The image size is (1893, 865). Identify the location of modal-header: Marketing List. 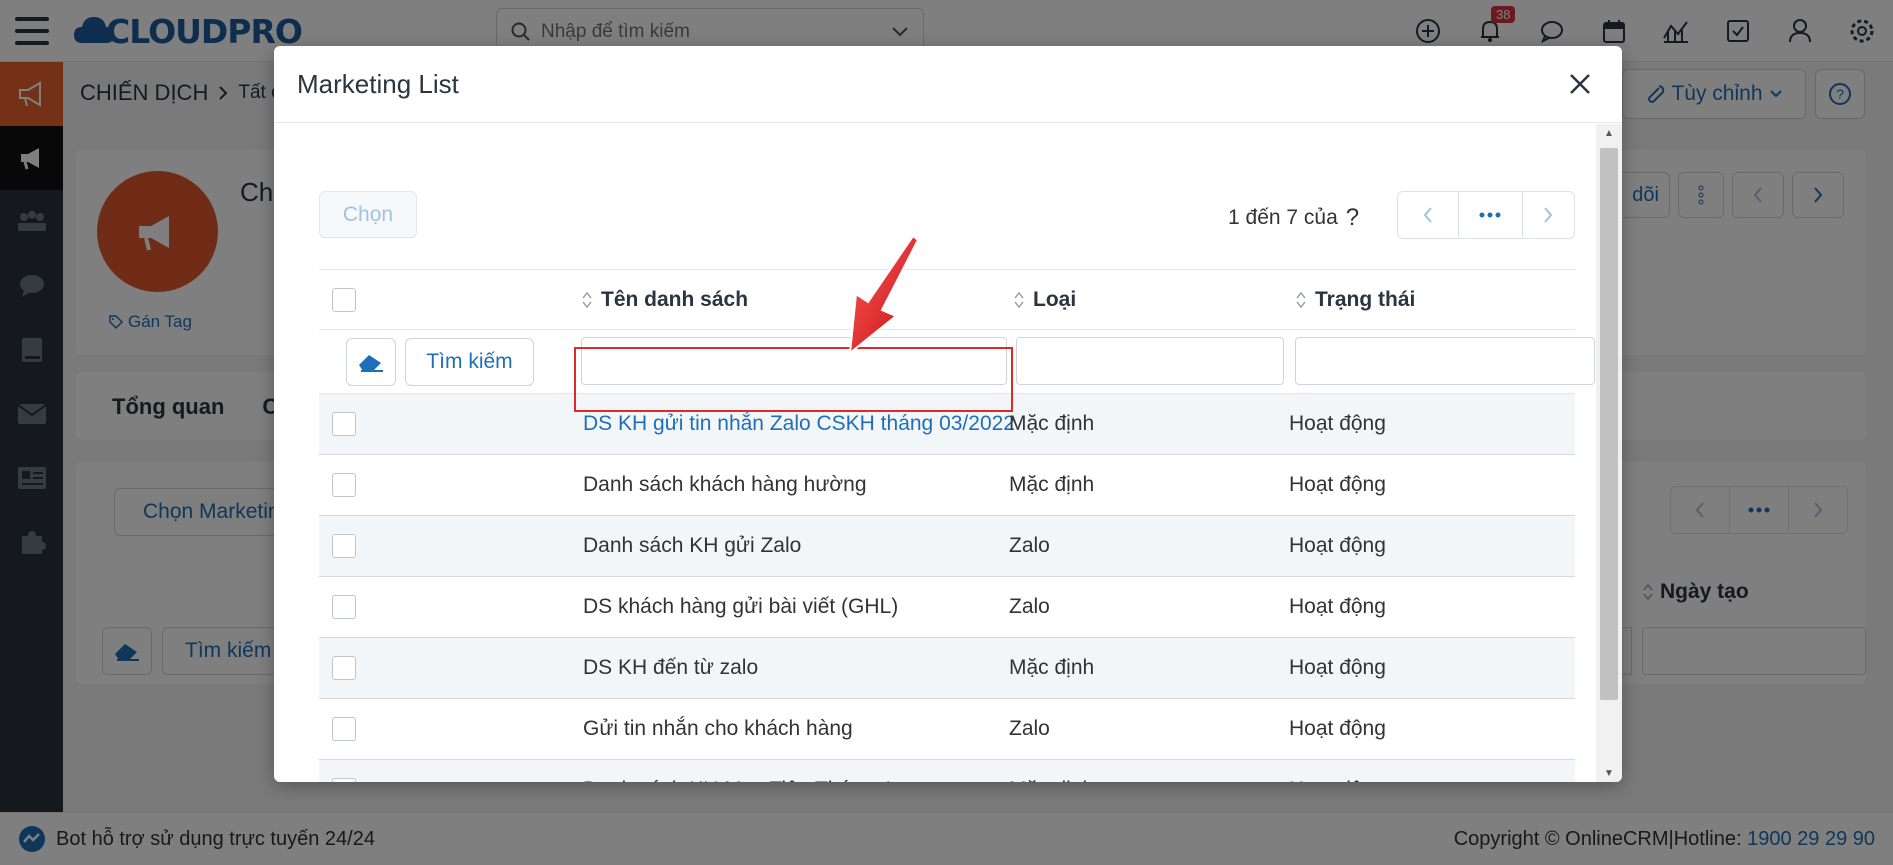
(948, 84).